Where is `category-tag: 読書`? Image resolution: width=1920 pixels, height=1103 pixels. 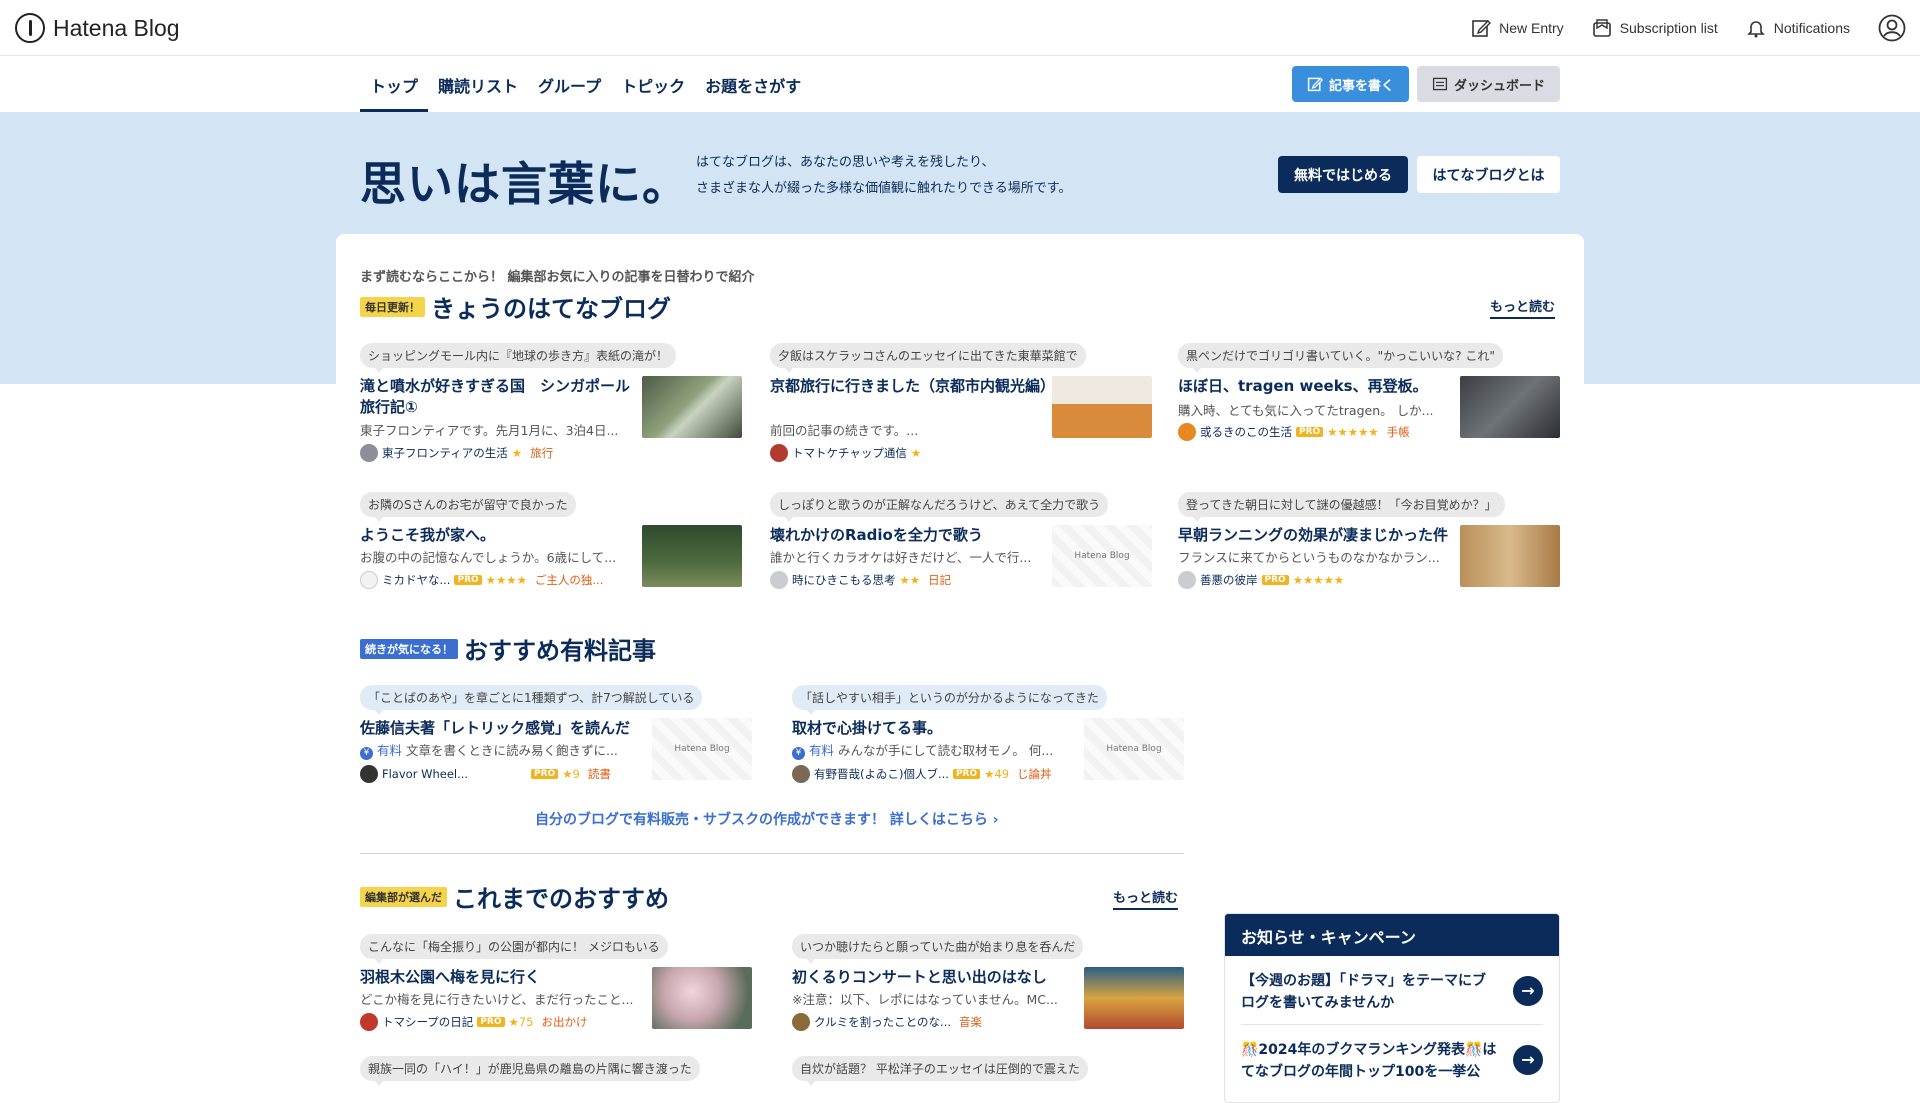 category-tag: 読書 is located at coordinates (599, 774).